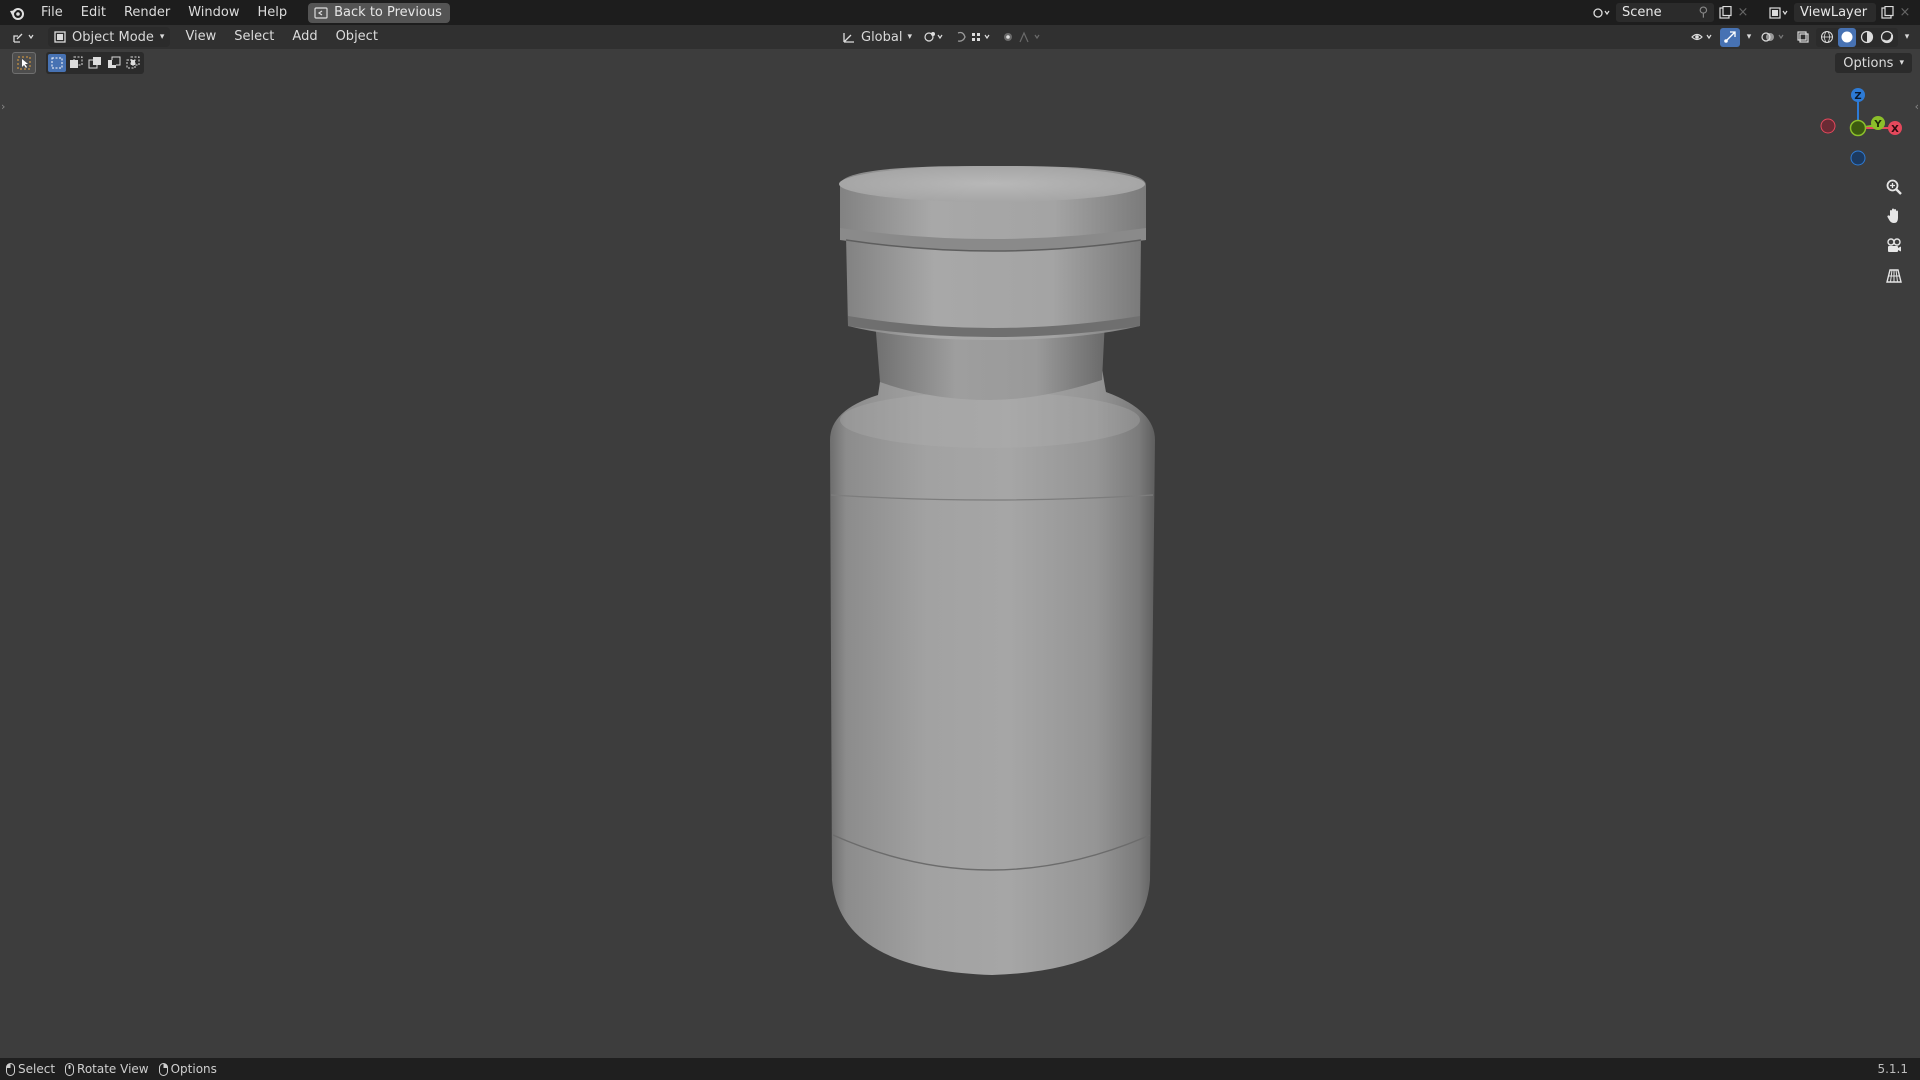  What do you see at coordinates (1857, 96) in the screenshot?
I see `z-axis-label: Z` at bounding box center [1857, 96].